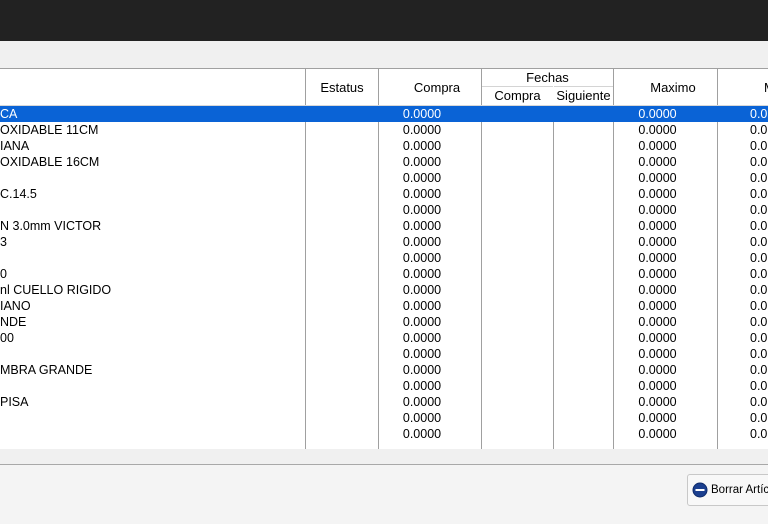  Describe the element at coordinates (14, 402) in the screenshot. I see `cell-desc: PISA` at that location.